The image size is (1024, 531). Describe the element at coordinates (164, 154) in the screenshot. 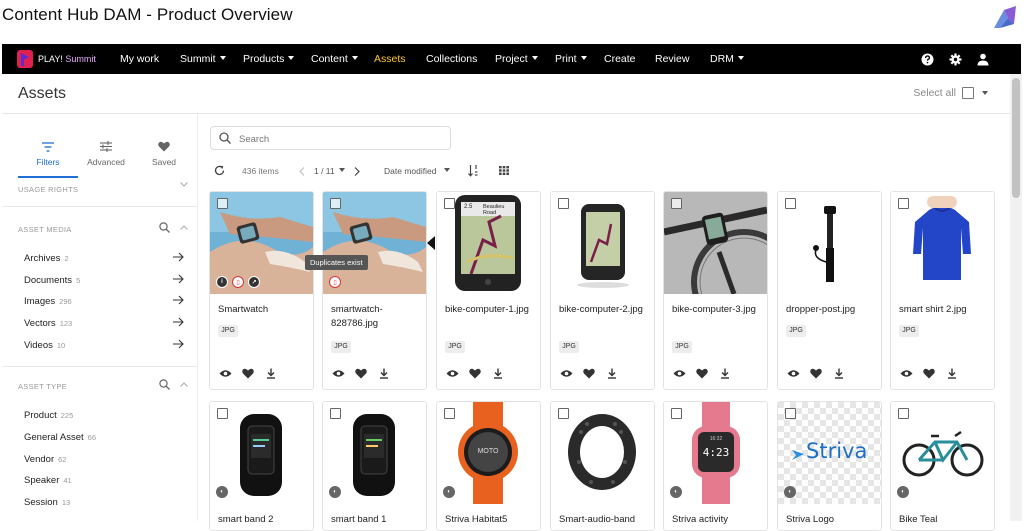

I see `tab-saved: Saved` at that location.